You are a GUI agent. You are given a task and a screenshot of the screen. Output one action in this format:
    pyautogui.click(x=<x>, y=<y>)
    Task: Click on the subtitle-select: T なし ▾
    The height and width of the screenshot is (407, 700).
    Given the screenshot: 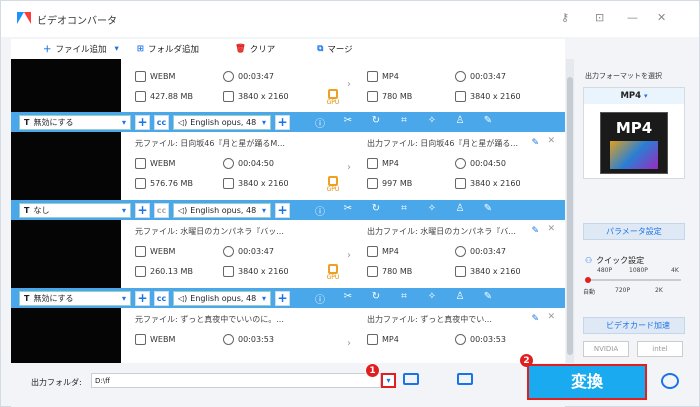 What is the action you would take?
    pyautogui.click(x=75, y=210)
    